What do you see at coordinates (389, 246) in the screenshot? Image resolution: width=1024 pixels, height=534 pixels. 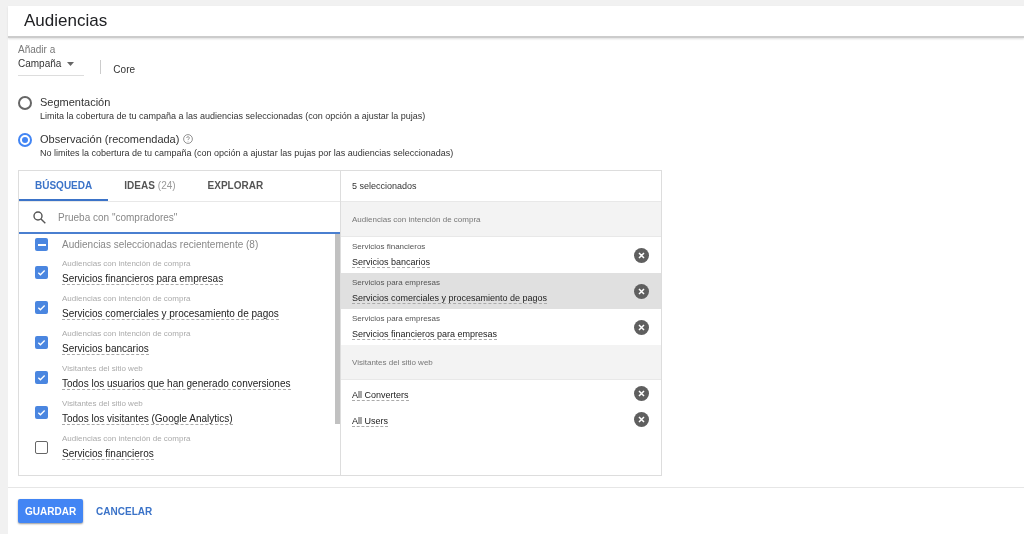 I see `audience-parent: Servicios financieros` at bounding box center [389, 246].